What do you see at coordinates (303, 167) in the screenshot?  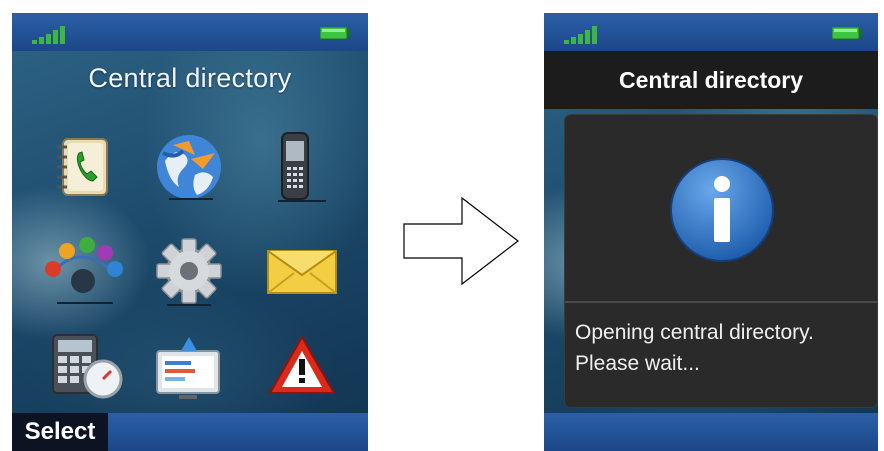 I see `handset-icon` at bounding box center [303, 167].